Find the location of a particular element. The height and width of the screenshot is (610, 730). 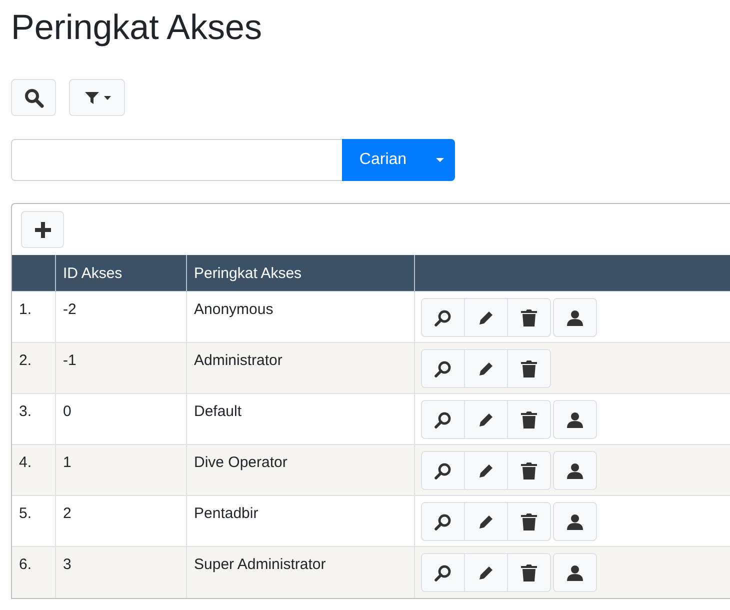

row-number: 2. is located at coordinates (34, 368).